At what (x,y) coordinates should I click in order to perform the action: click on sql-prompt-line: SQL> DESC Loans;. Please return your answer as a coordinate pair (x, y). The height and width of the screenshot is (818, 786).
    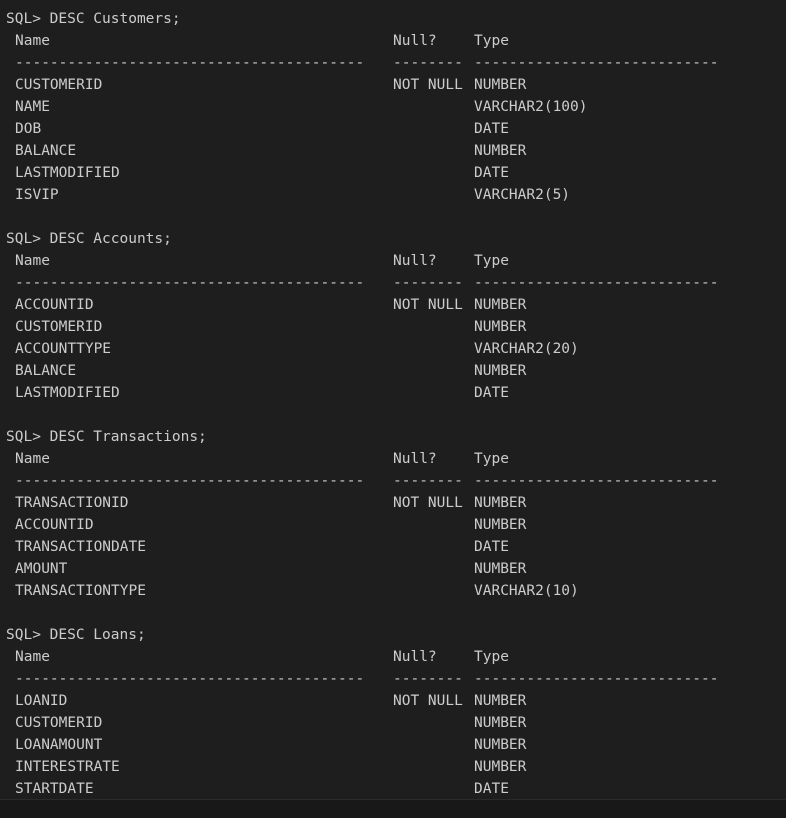
    Looking at the image, I should click on (76, 635).